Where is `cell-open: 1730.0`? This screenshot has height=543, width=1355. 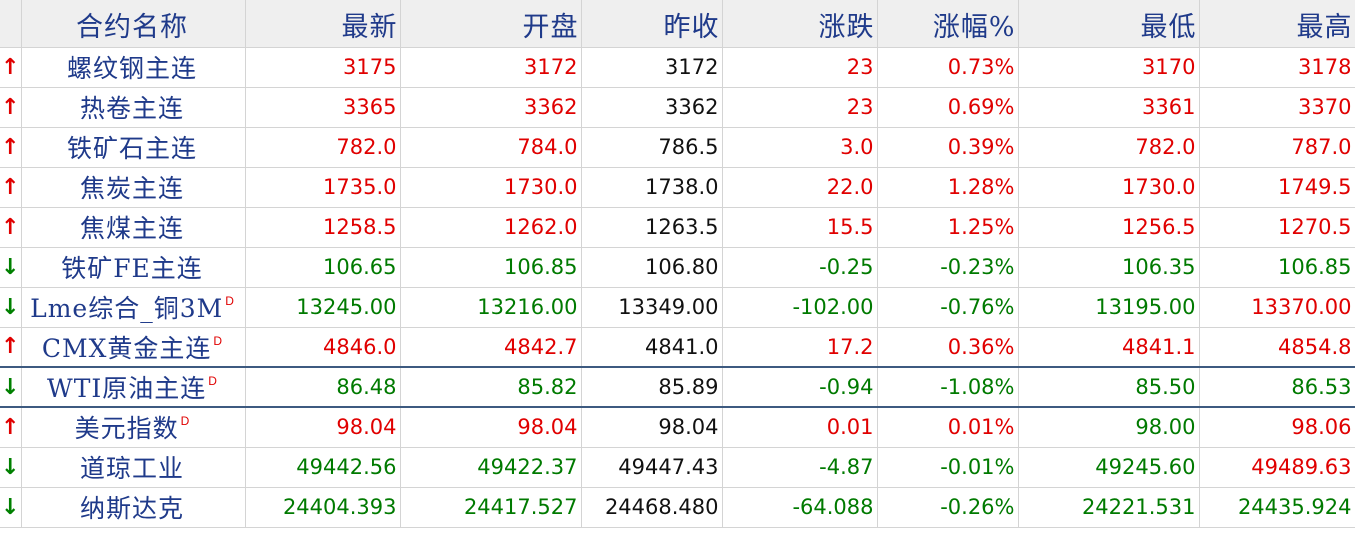 cell-open: 1730.0 is located at coordinates (491, 187).